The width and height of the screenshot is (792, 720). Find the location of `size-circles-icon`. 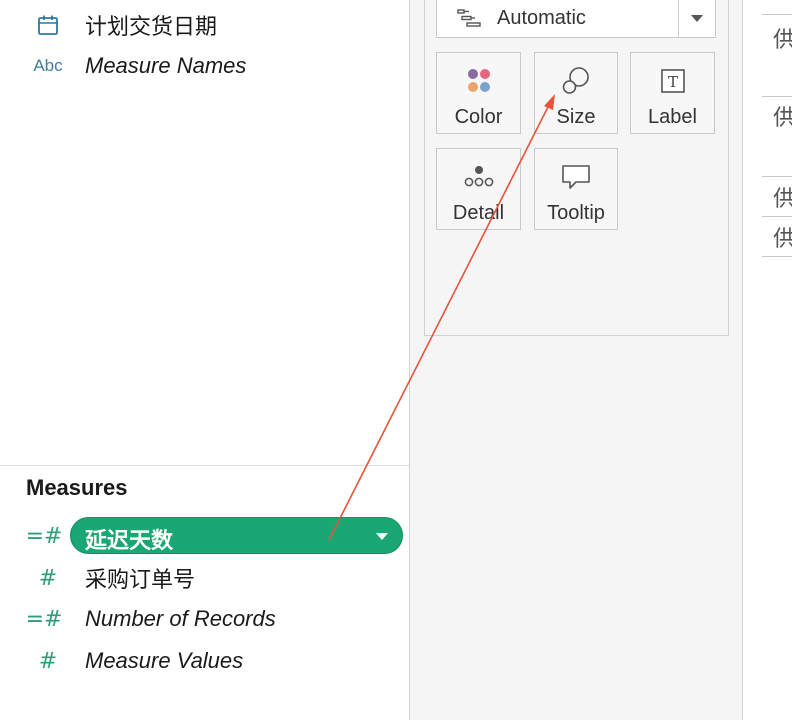

size-circles-icon is located at coordinates (576, 81).